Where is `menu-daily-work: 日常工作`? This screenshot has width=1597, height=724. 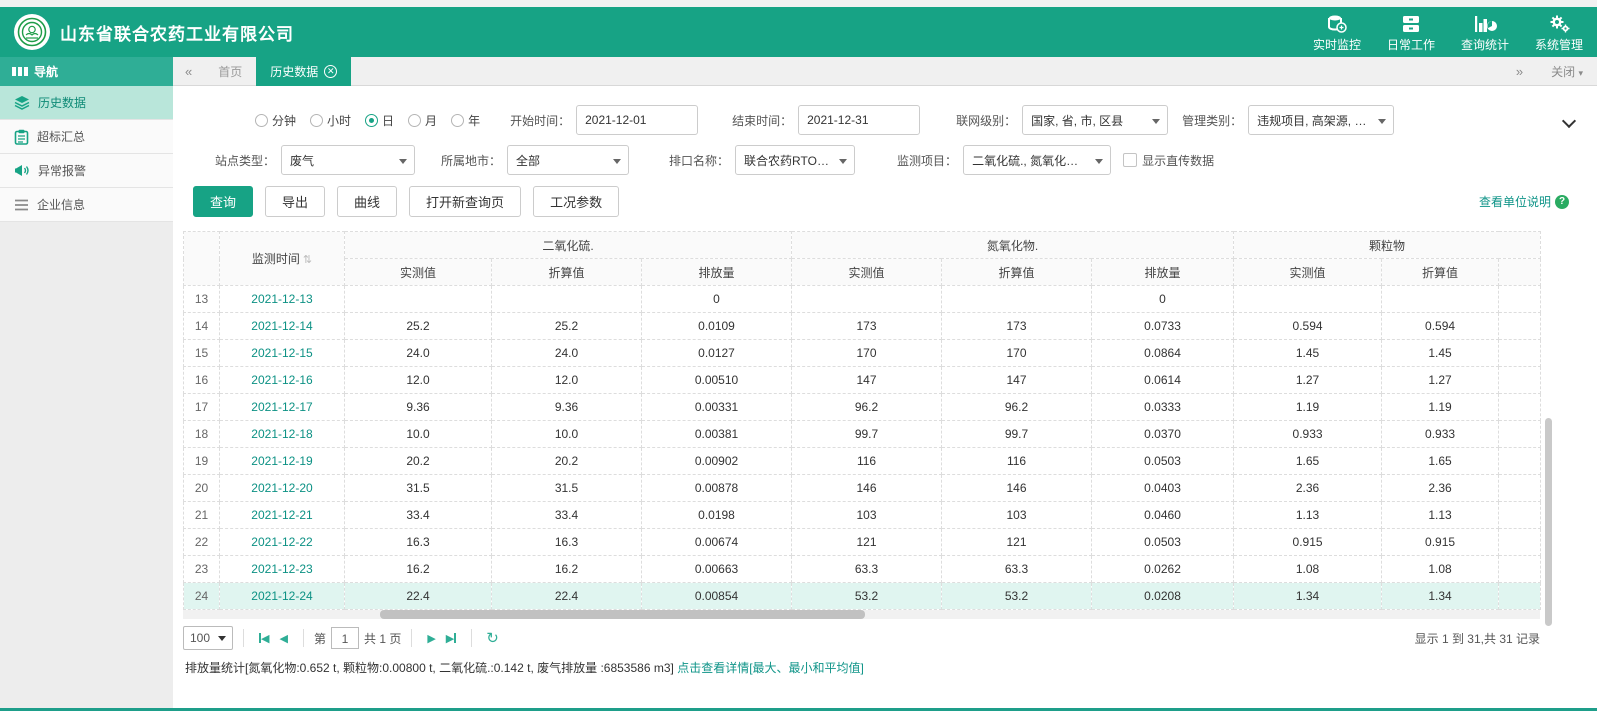 menu-daily-work: 日常工作 is located at coordinates (1411, 32).